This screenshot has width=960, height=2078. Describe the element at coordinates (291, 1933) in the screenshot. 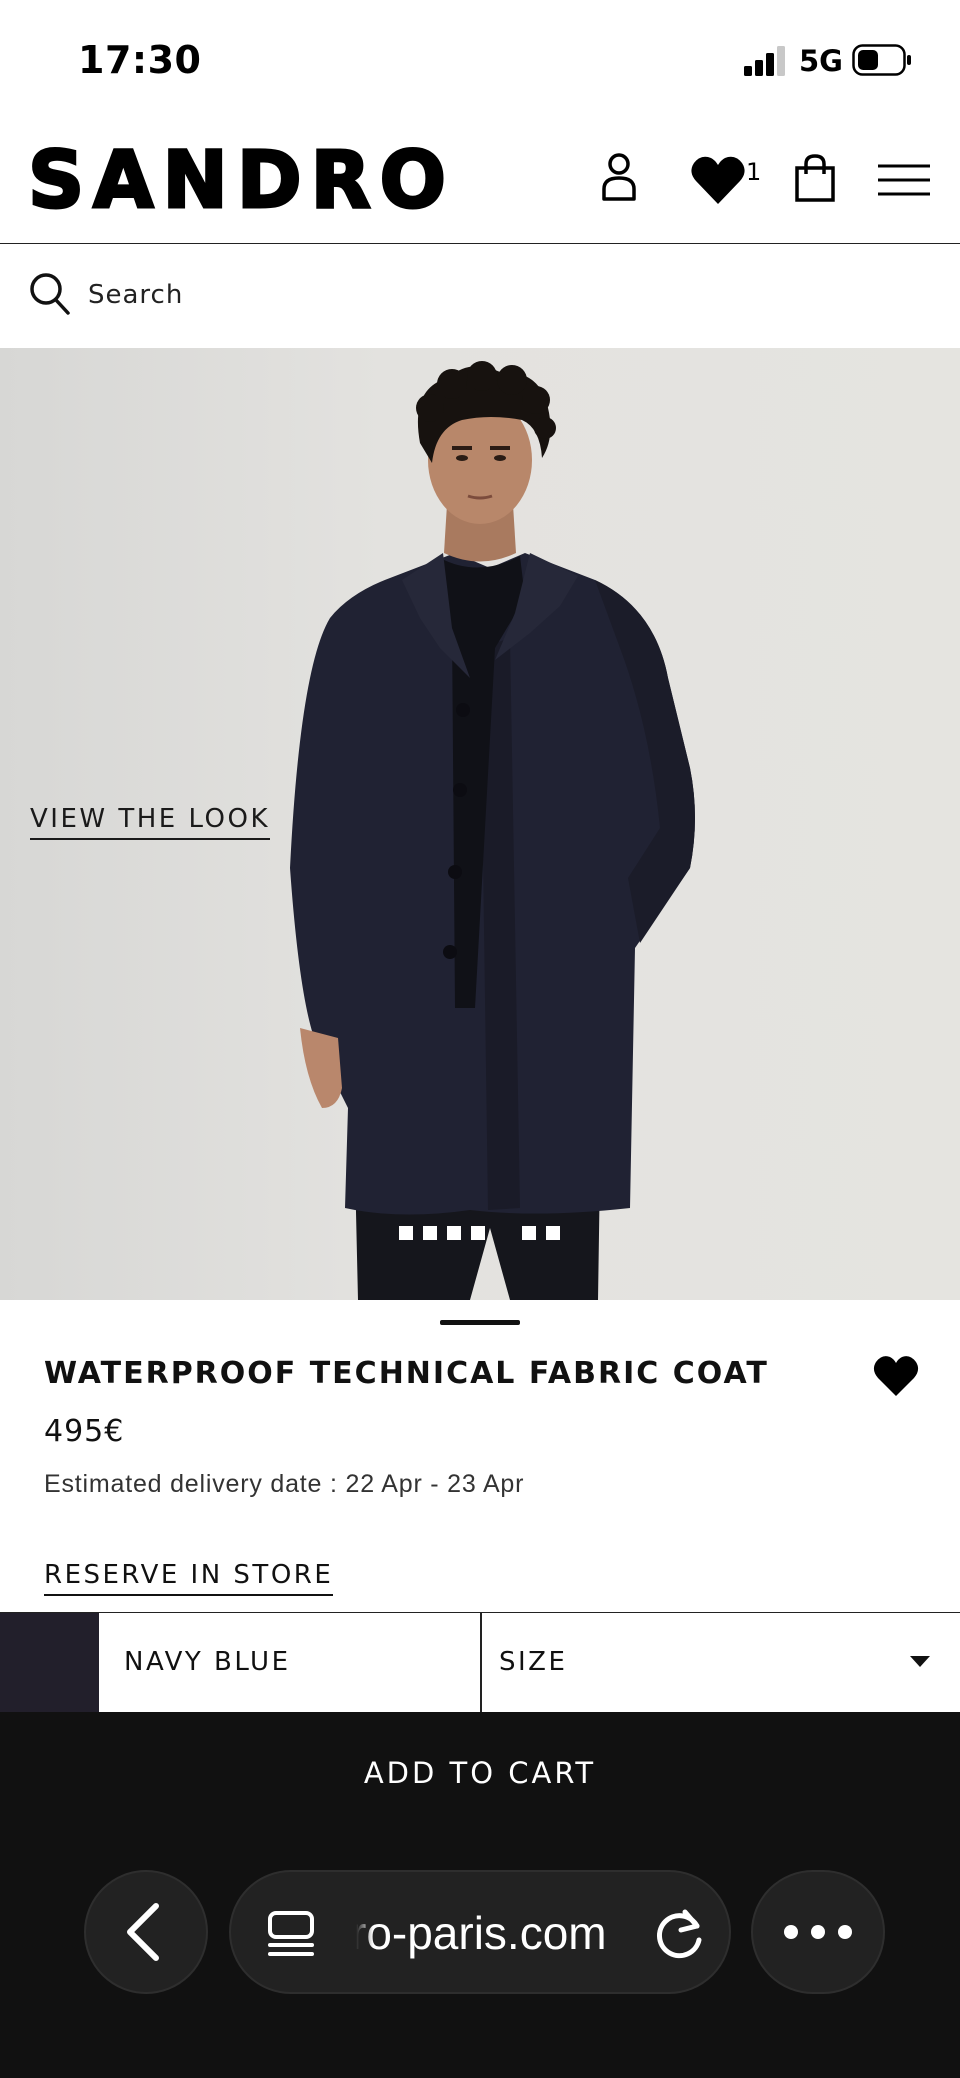

I see `tabs-icon` at that location.